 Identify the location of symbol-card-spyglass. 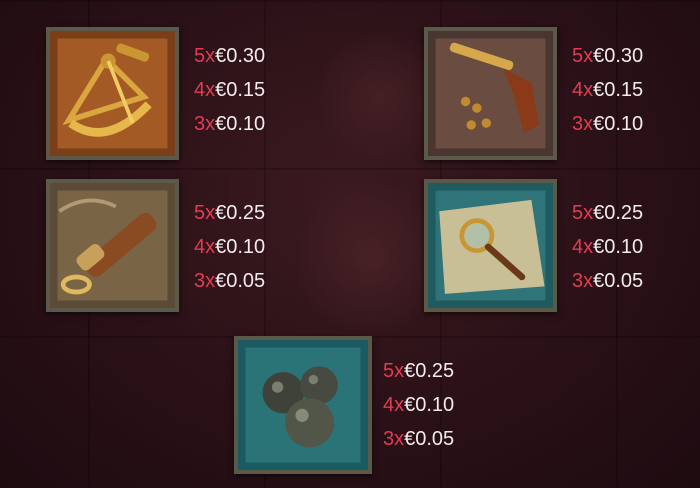
(112, 245).